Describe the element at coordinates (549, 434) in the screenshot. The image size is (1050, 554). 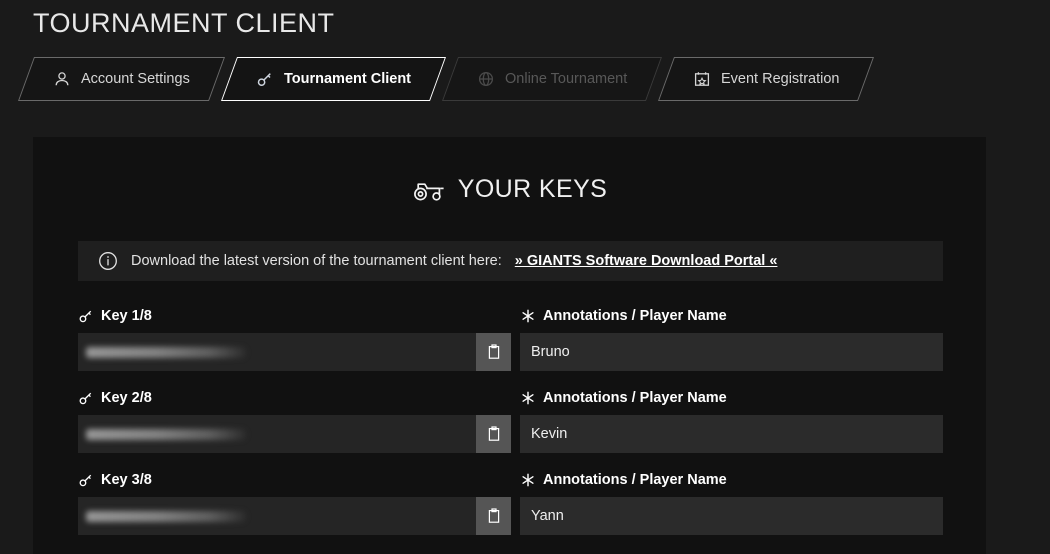
I see `annotation-value: Kevin` at that location.